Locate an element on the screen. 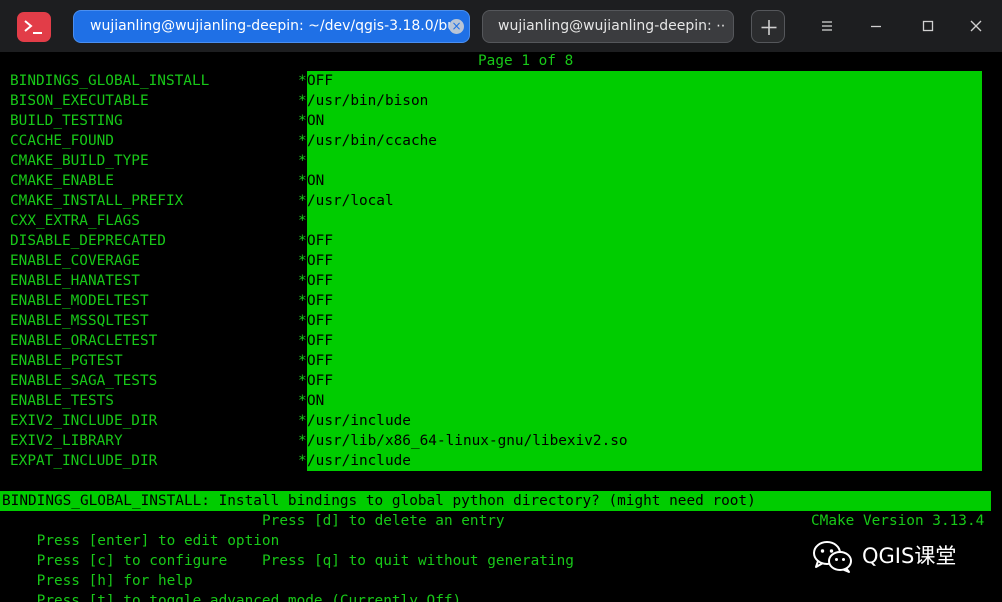 This screenshot has width=1002, height=602. watermark-text: QGIS课堂 is located at coordinates (909, 556).